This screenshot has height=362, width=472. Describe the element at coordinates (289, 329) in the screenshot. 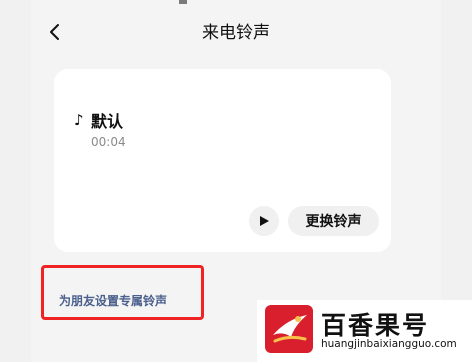

I see `brand-logo-icon` at that location.